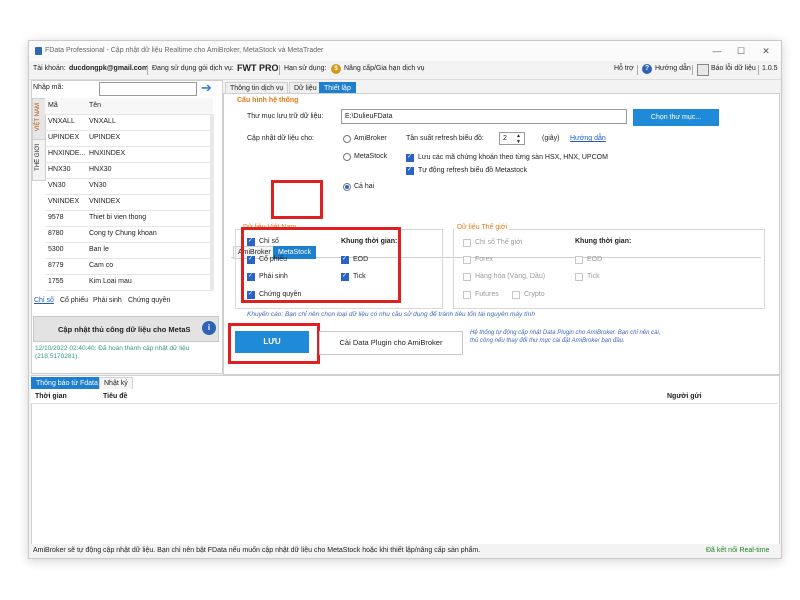 This screenshot has height=600, width=800. I want to click on list-item: HNX30 HNX30, so click(129, 170).